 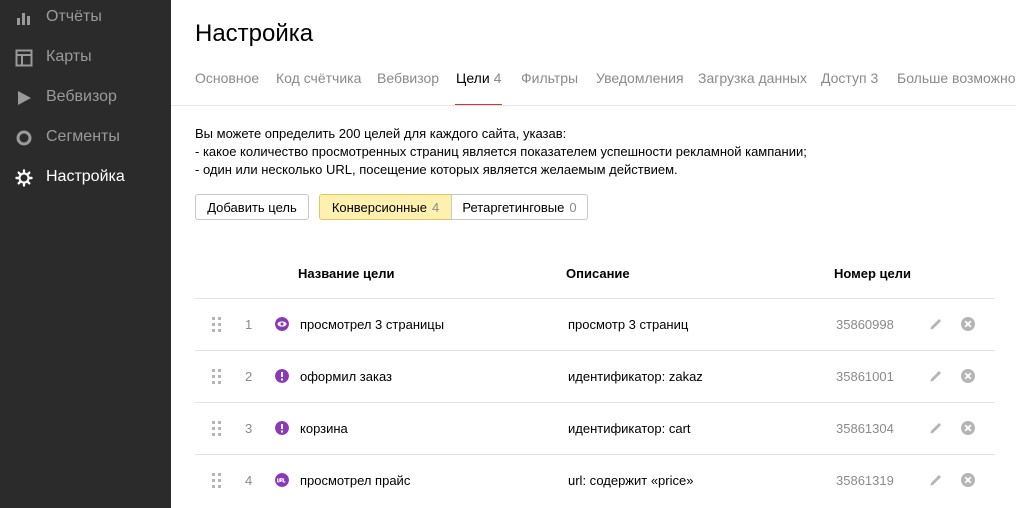 I want to click on tab-filters: Фильтры, so click(x=549, y=88).